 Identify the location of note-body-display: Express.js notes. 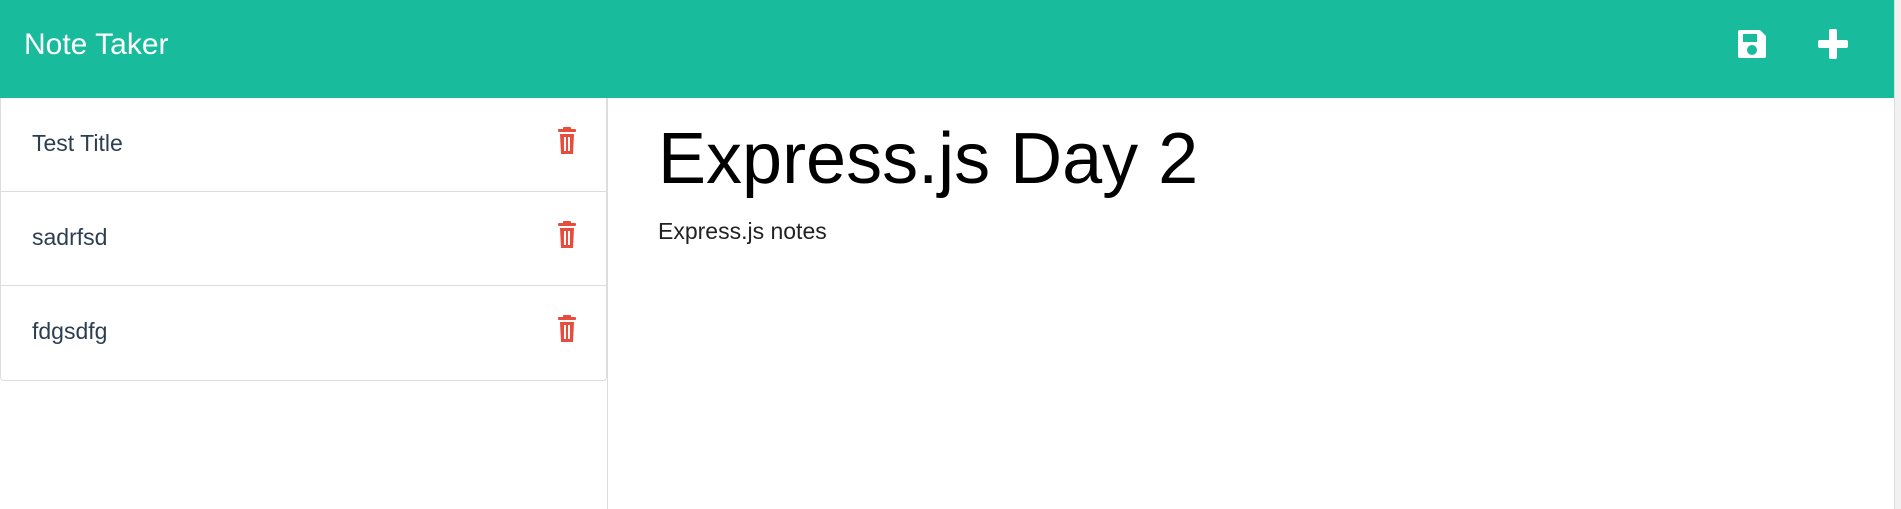
(742, 231).